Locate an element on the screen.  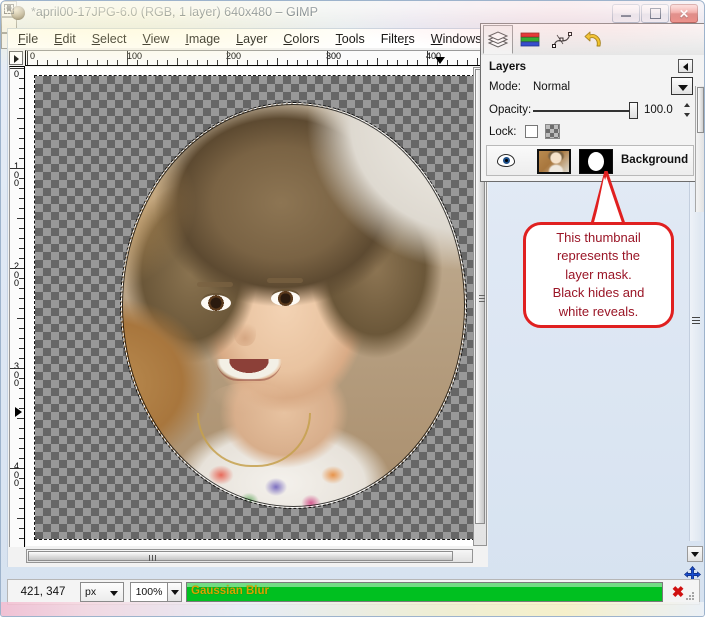
menu-item-tools: Tools is located at coordinates (350, 39).